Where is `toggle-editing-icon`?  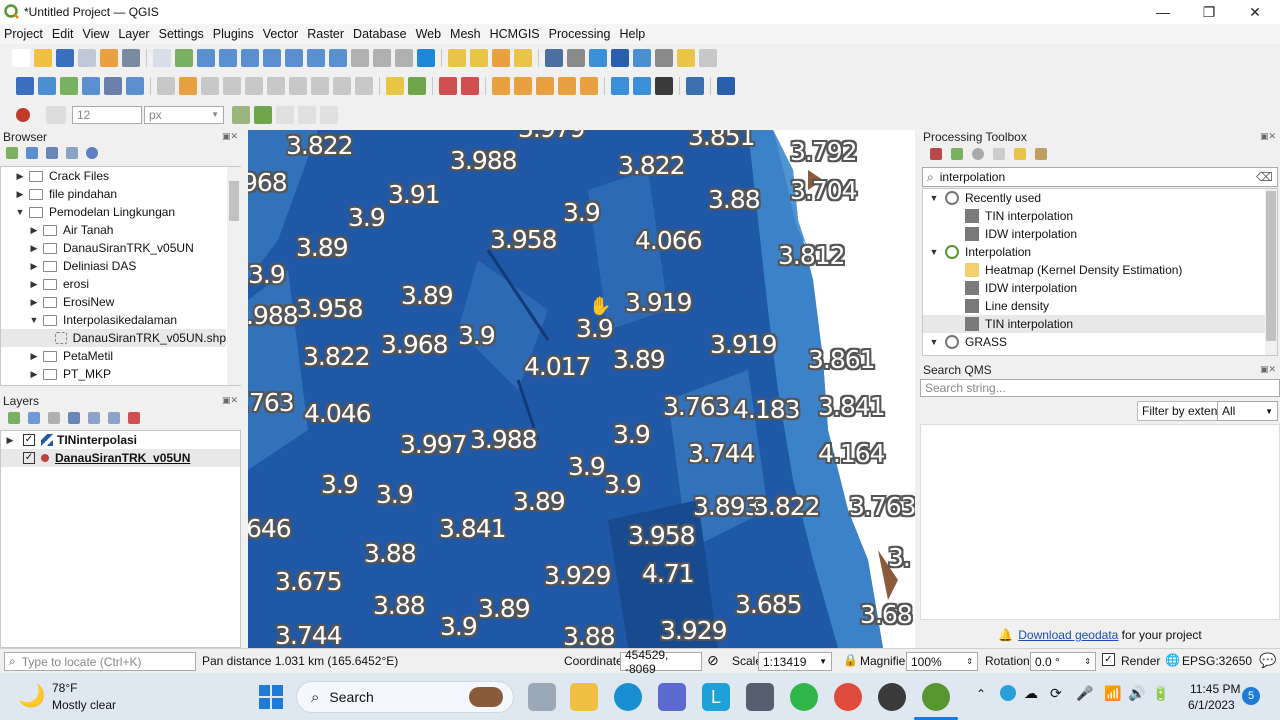
toggle-editing-icon is located at coordinates (166, 86).